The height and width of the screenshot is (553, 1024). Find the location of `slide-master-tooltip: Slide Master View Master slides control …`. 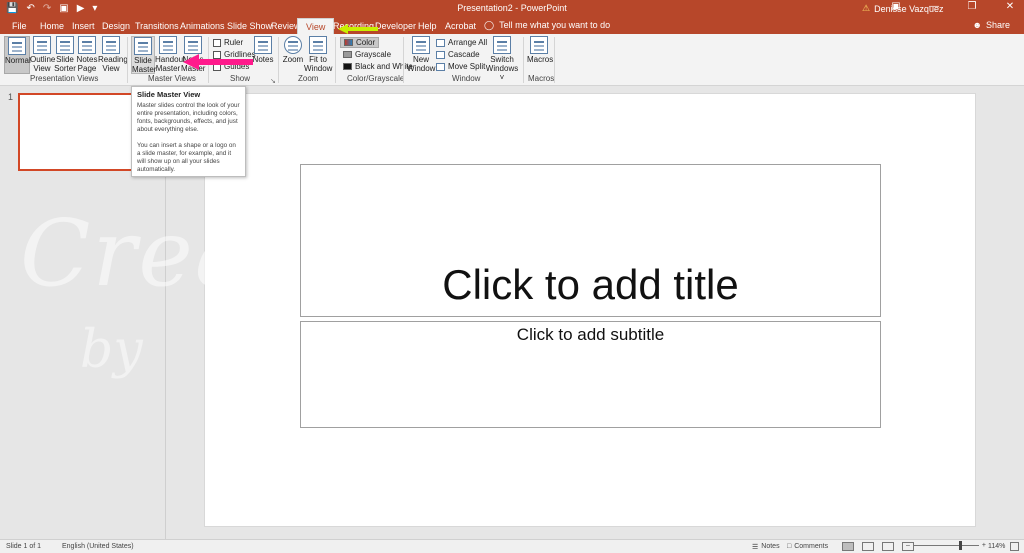

slide-master-tooltip: Slide Master View Master slides control … is located at coordinates (188, 131).